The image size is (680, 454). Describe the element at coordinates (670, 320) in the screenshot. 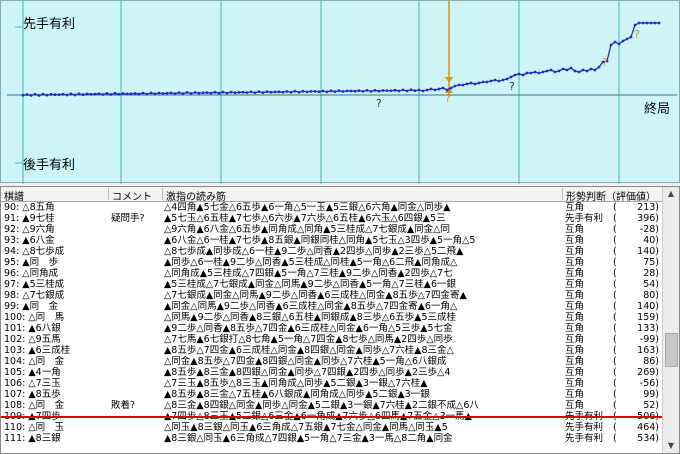

I see `vertical-scrollbar: ▲ ▼` at that location.